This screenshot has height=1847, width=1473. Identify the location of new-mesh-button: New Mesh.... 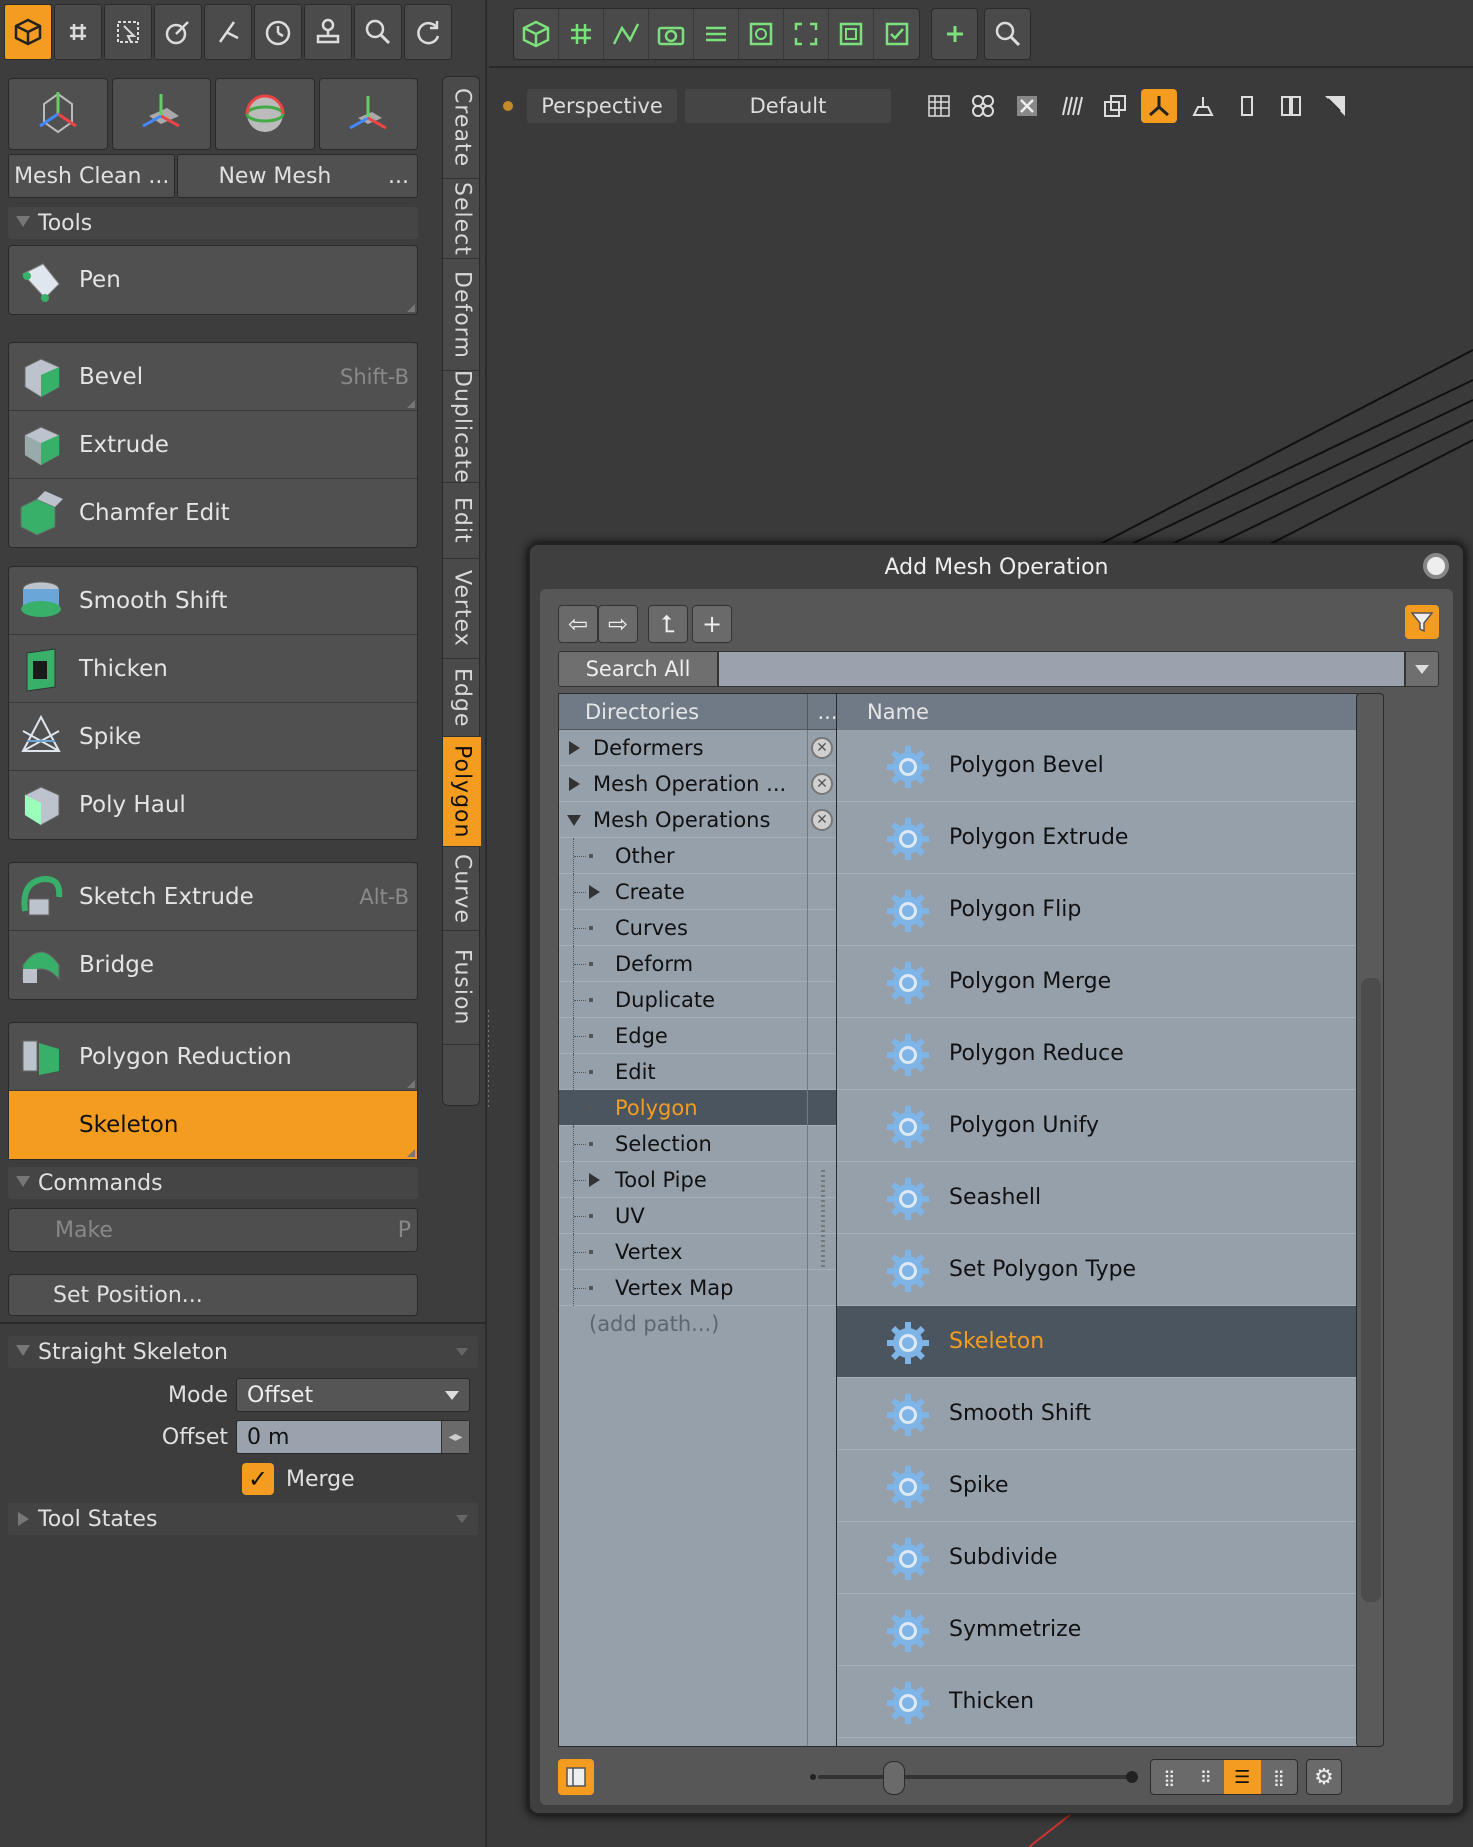
(297, 176).